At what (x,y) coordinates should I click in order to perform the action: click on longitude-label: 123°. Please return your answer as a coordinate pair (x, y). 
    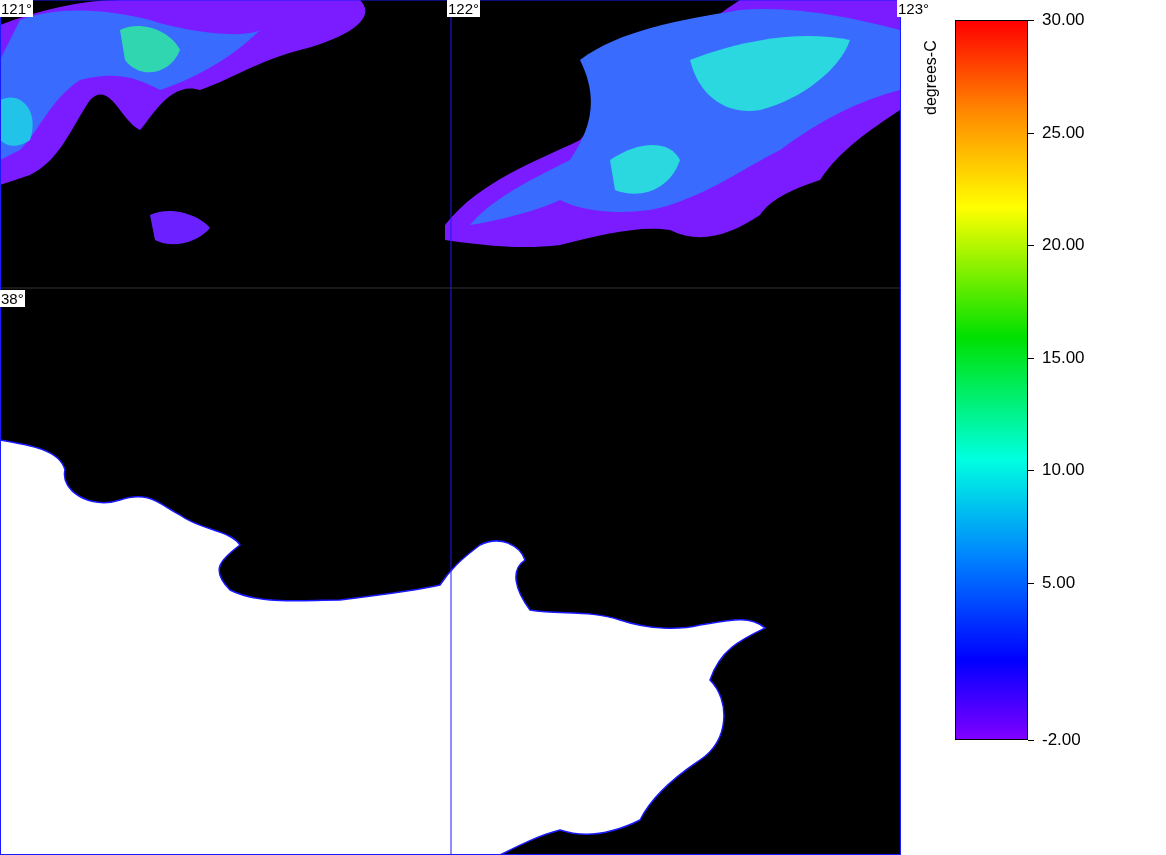
    Looking at the image, I should click on (914, 8).